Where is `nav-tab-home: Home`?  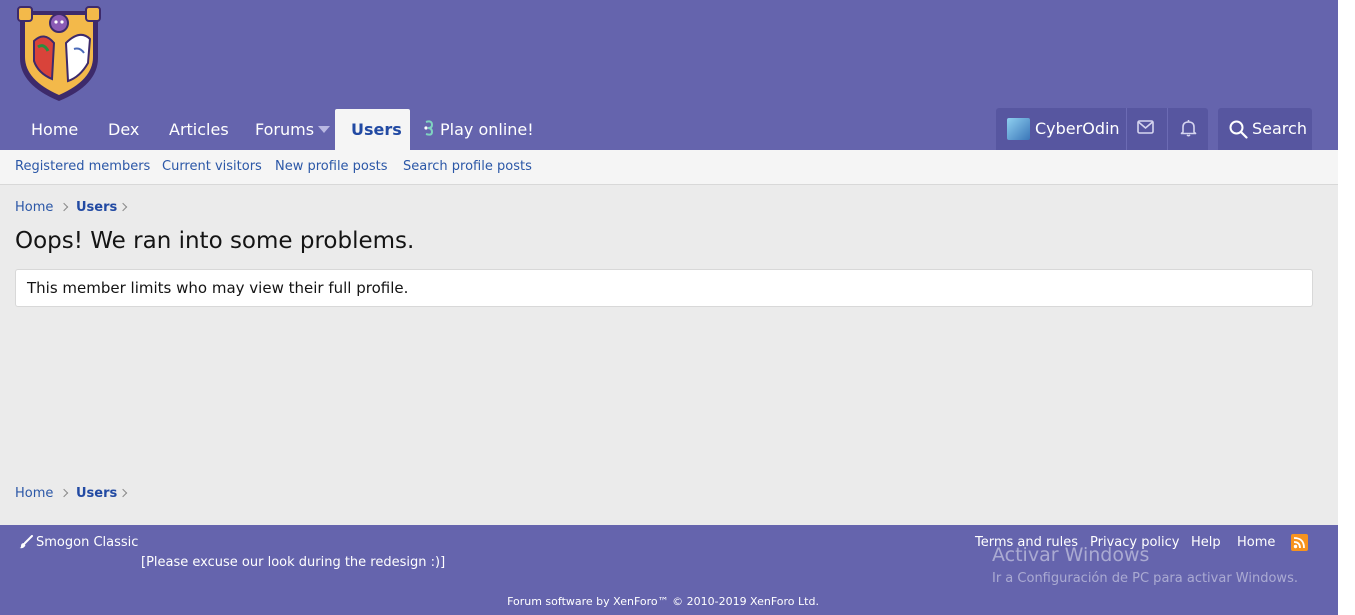 nav-tab-home: Home is located at coordinates (54, 129).